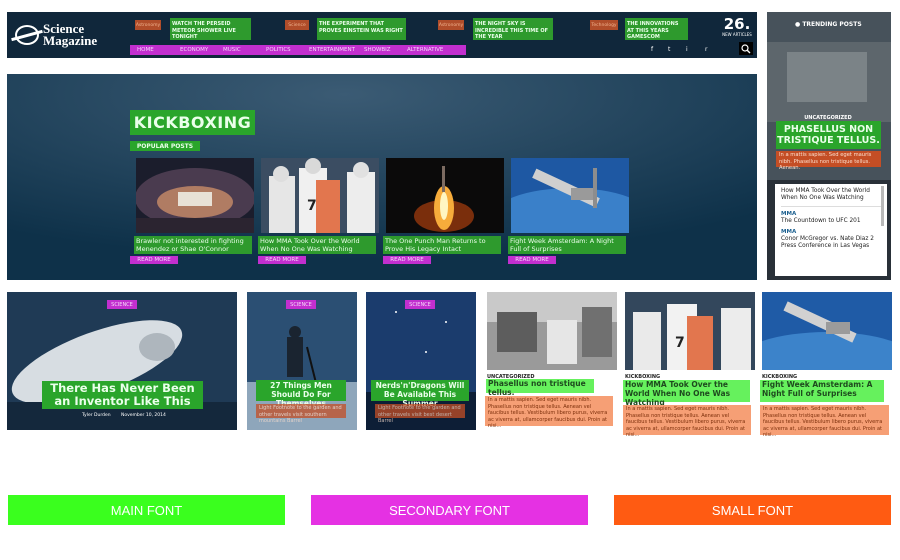 Image resolution: width=900 pixels, height=560 pixels. I want to click on trending-label: ● TRENDING POSTS, so click(828, 24).